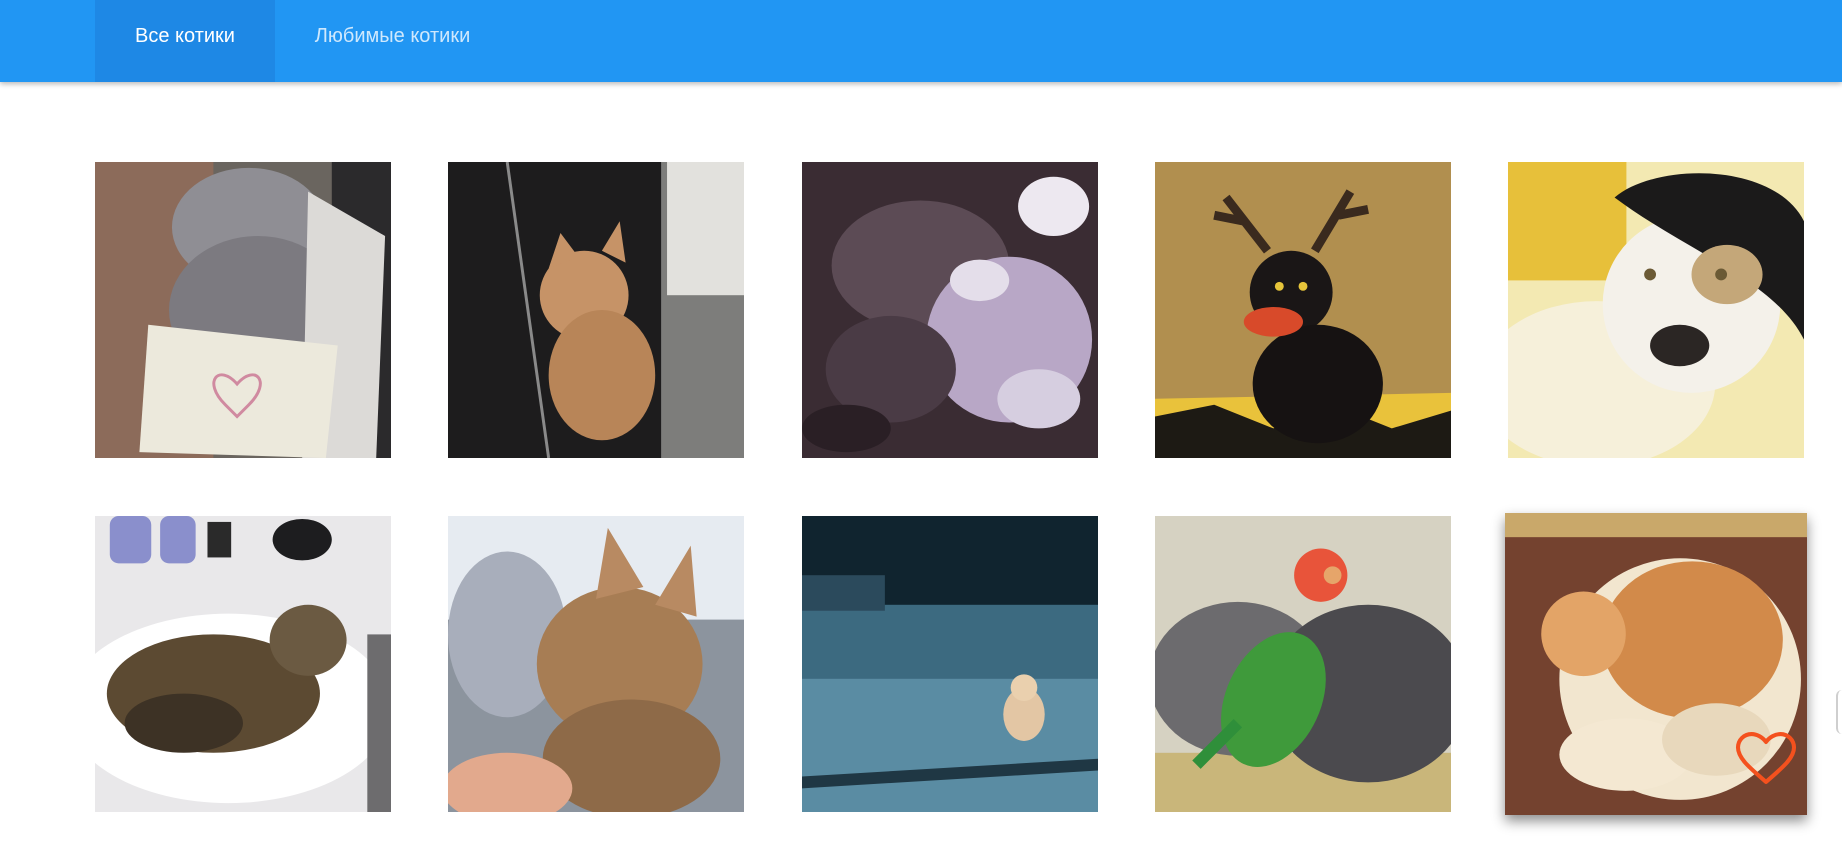  What do you see at coordinates (392, 41) in the screenshot?
I see `tab-favorite-cats: Любимые котики` at bounding box center [392, 41].